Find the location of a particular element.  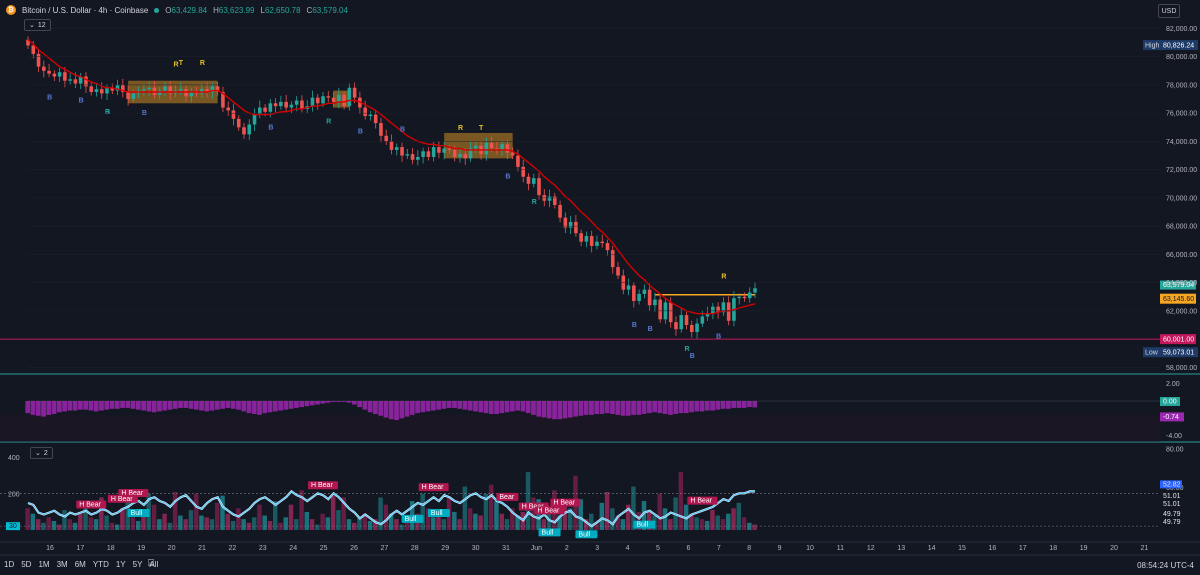

divergence-label: H Bear is located at coordinates (701, 501).